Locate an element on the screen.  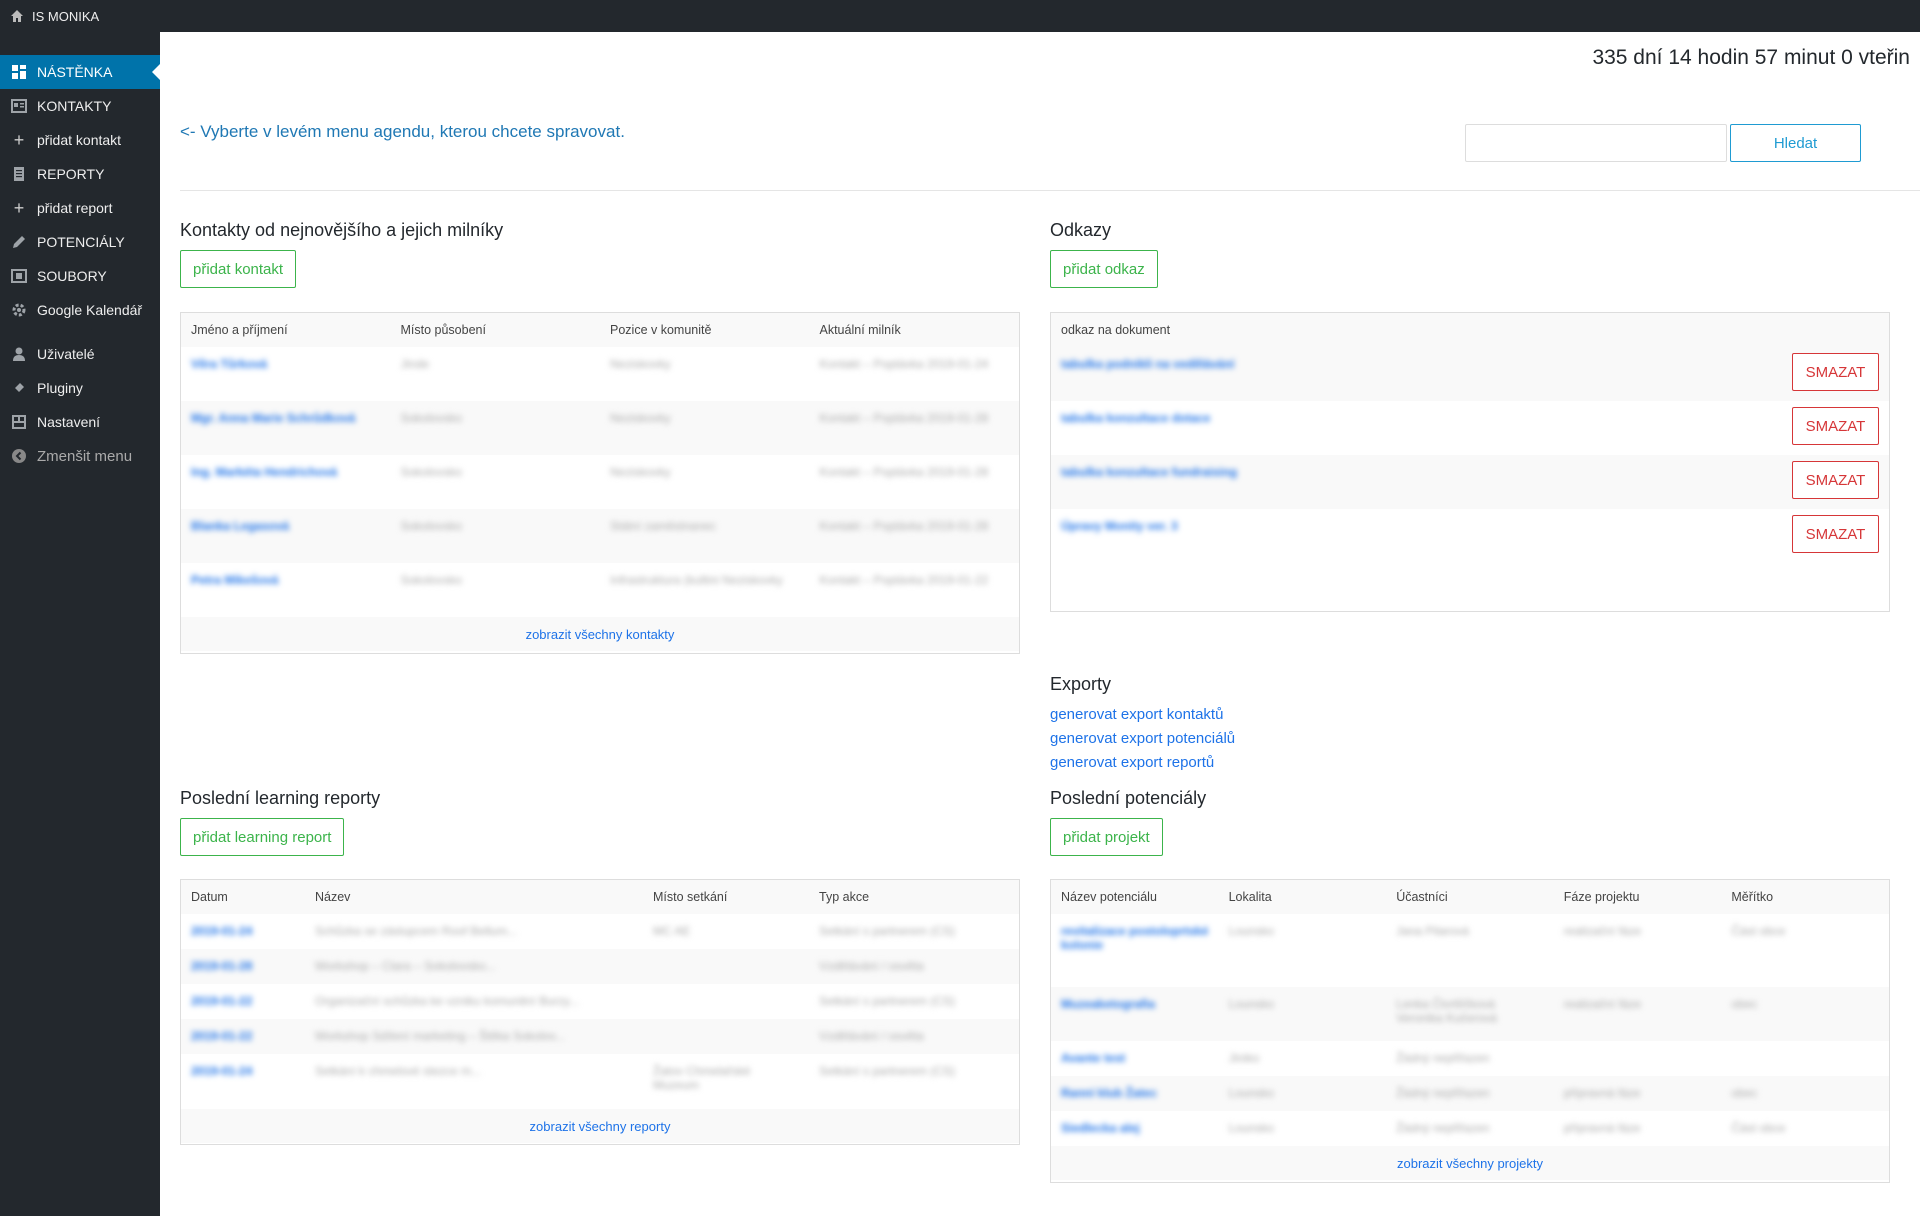
table-cell: obec is located at coordinates (1744, 1004).